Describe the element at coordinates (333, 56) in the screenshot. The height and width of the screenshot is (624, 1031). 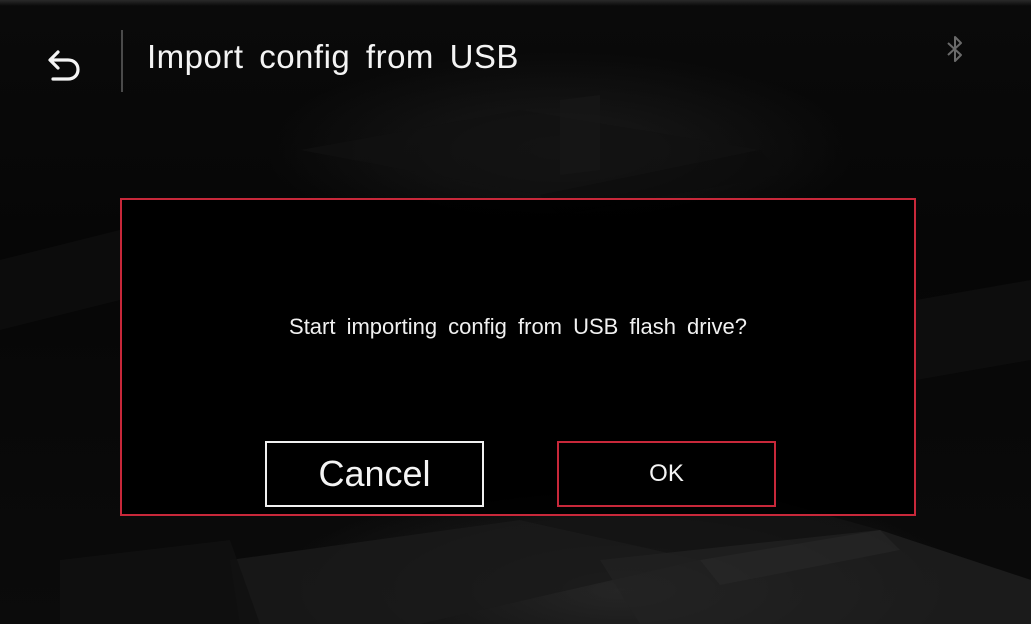
I see `page-title: Import config from USB` at that location.